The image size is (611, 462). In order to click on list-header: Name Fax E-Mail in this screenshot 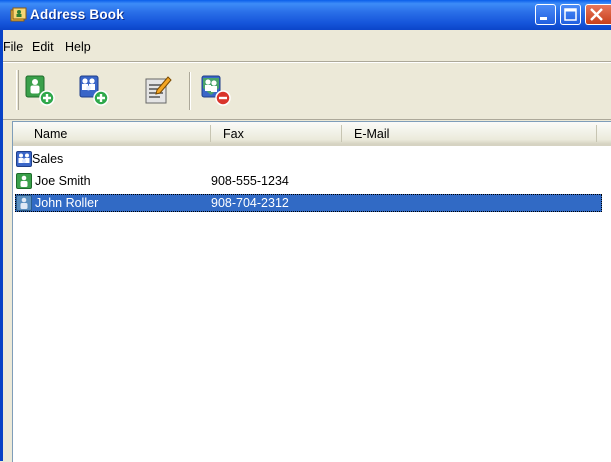, I will do `click(312, 134)`.